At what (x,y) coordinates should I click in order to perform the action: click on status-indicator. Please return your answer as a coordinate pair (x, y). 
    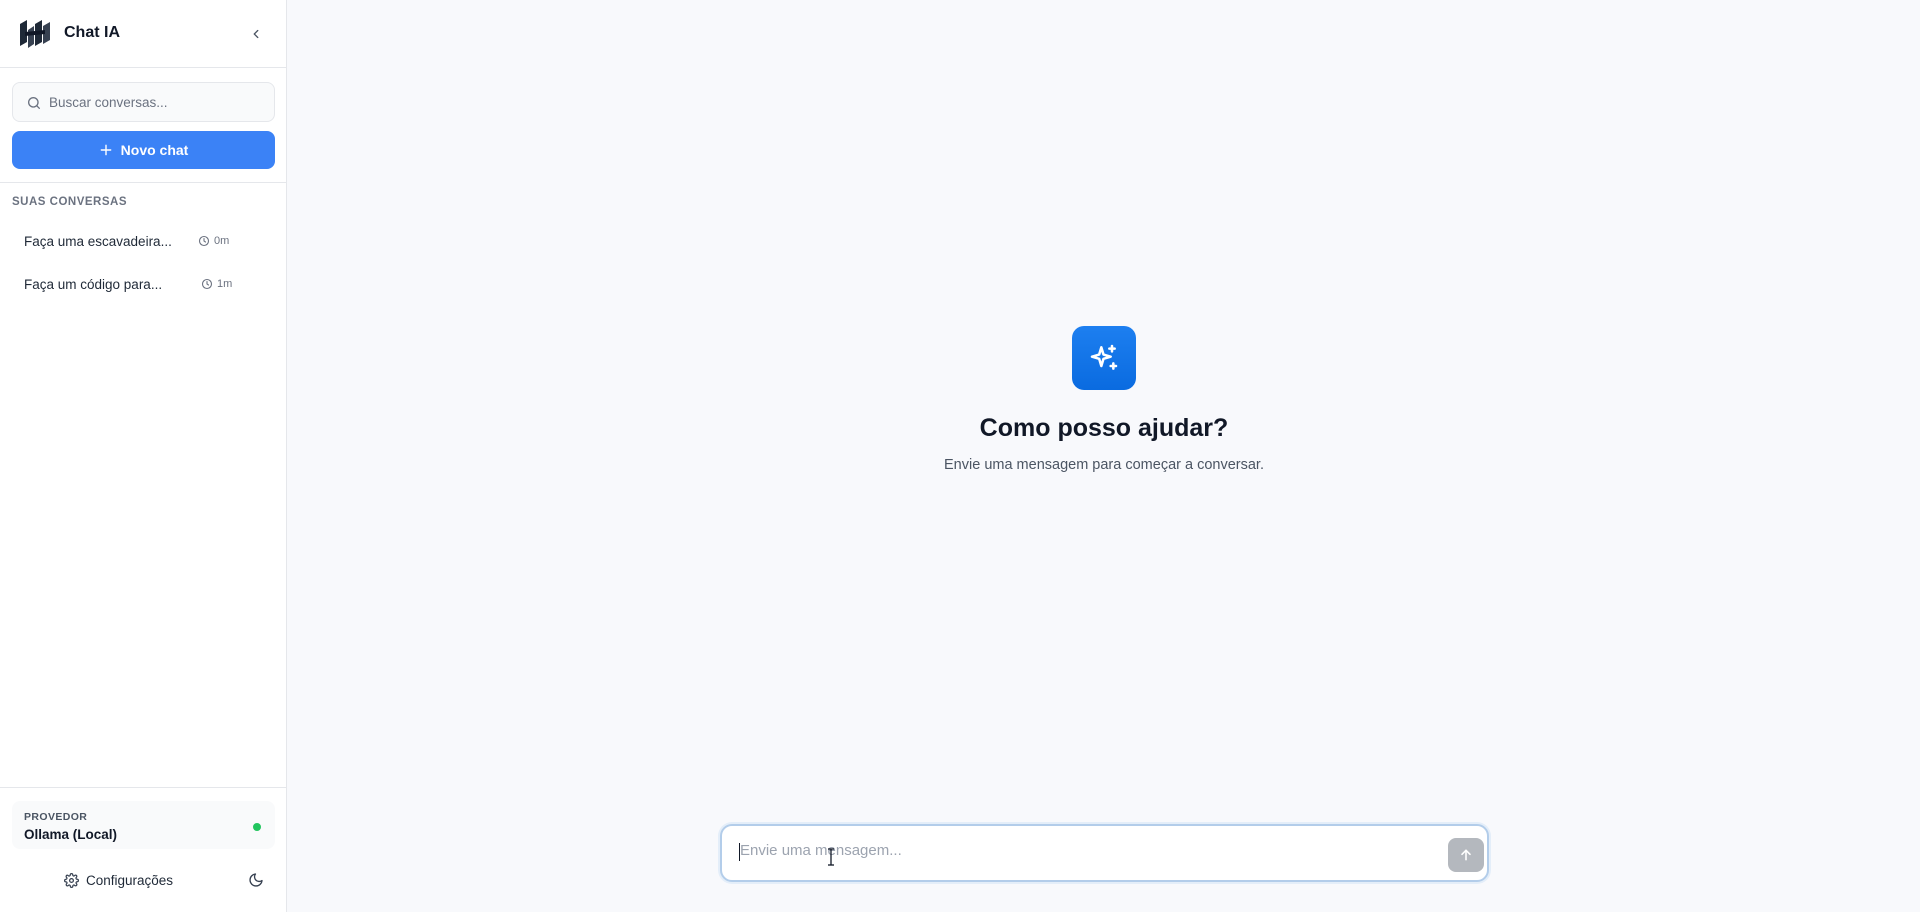
    Looking at the image, I should click on (257, 827).